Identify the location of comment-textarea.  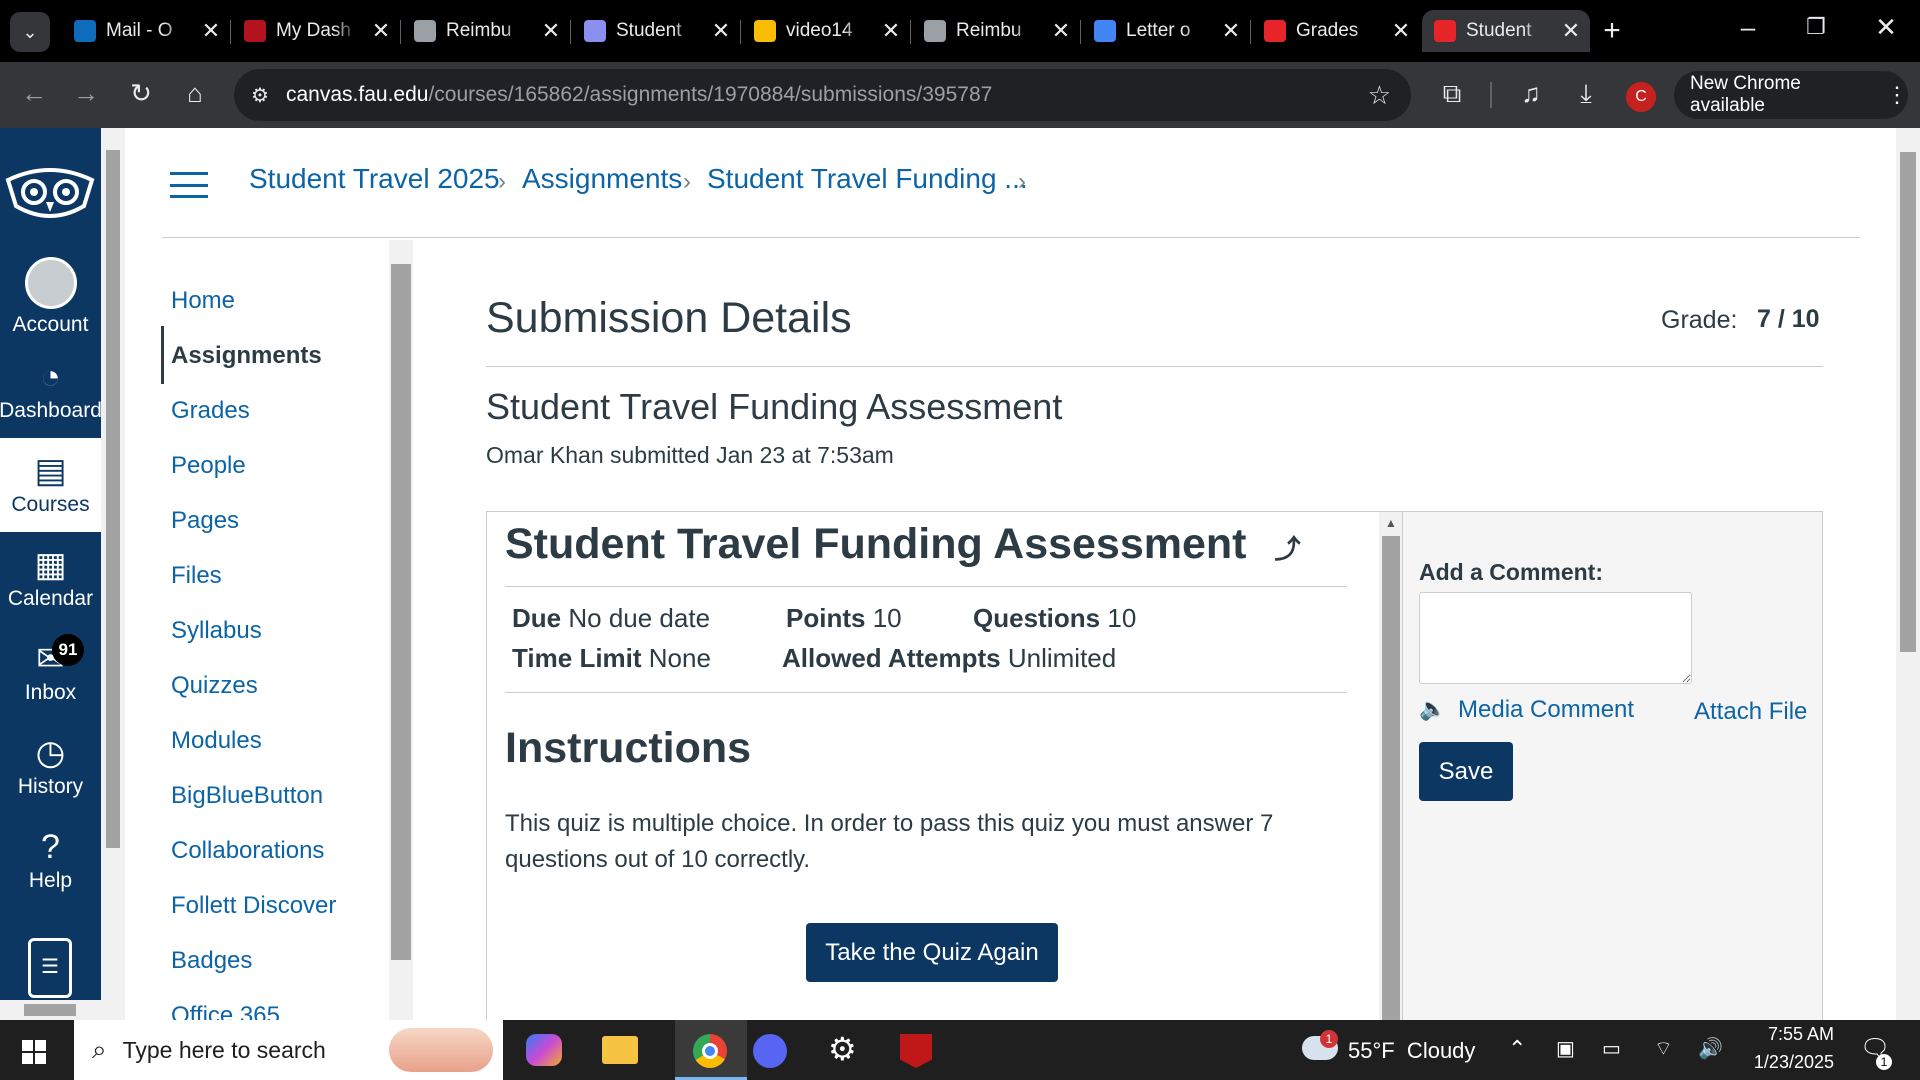
(1555, 638).